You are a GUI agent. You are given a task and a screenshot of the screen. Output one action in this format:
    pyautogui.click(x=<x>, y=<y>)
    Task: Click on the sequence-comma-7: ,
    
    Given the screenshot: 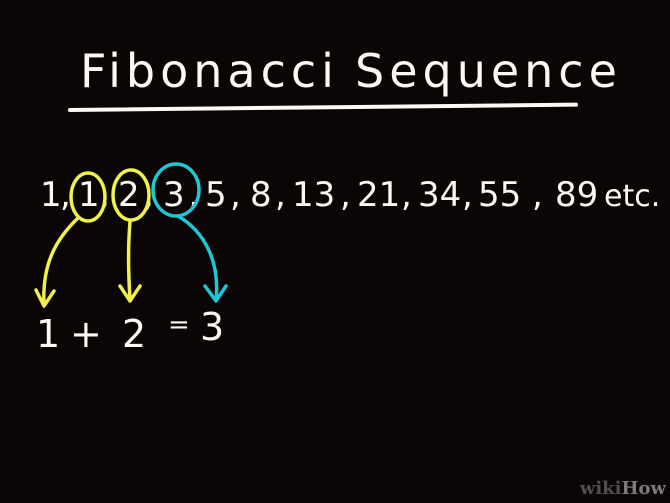 What is the action you would take?
    pyautogui.click(x=345, y=195)
    